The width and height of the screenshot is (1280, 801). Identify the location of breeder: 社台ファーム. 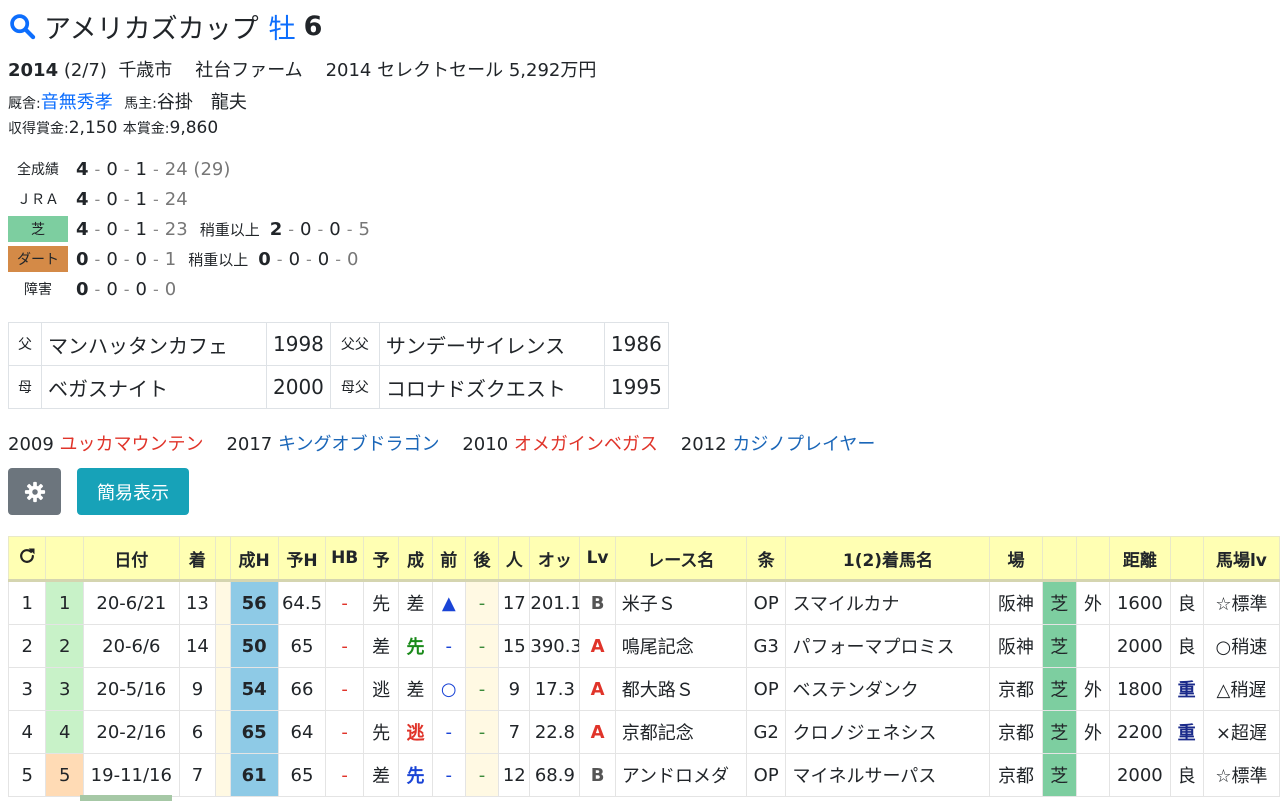
(249, 70).